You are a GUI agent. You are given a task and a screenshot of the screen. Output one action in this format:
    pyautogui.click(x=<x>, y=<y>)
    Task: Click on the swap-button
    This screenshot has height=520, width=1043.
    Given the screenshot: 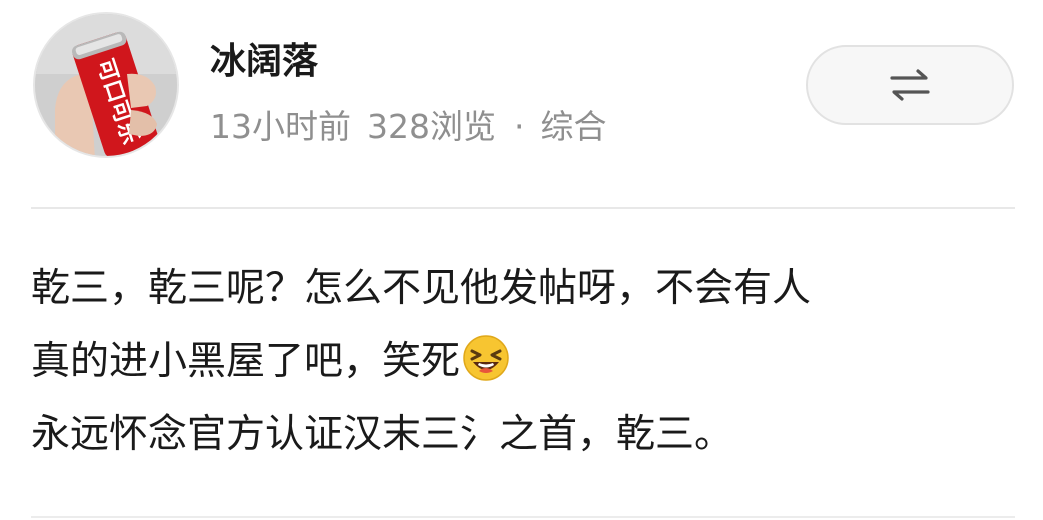 What is the action you would take?
    pyautogui.click(x=910, y=85)
    